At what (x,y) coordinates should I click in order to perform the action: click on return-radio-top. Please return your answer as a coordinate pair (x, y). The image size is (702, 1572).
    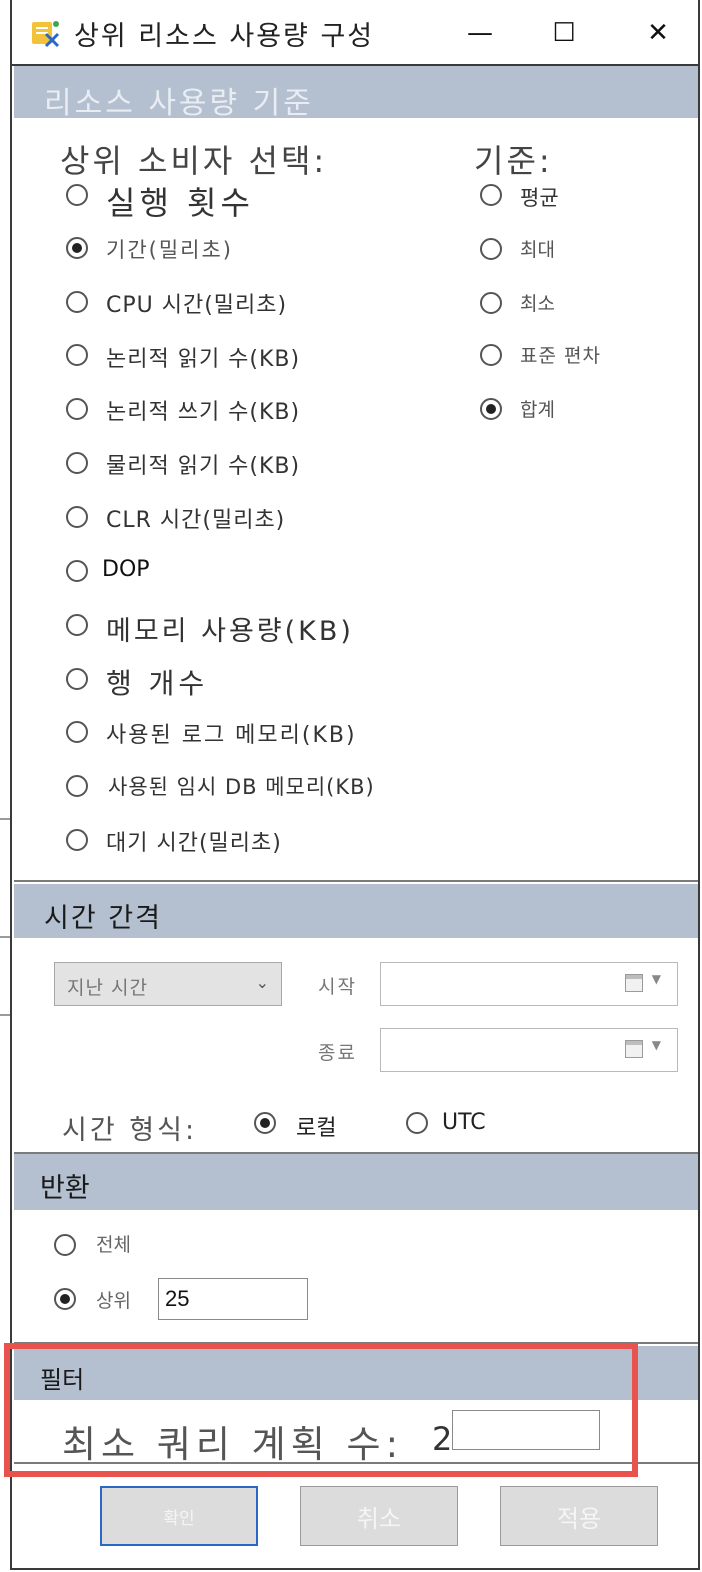
    Looking at the image, I should click on (65, 1299).